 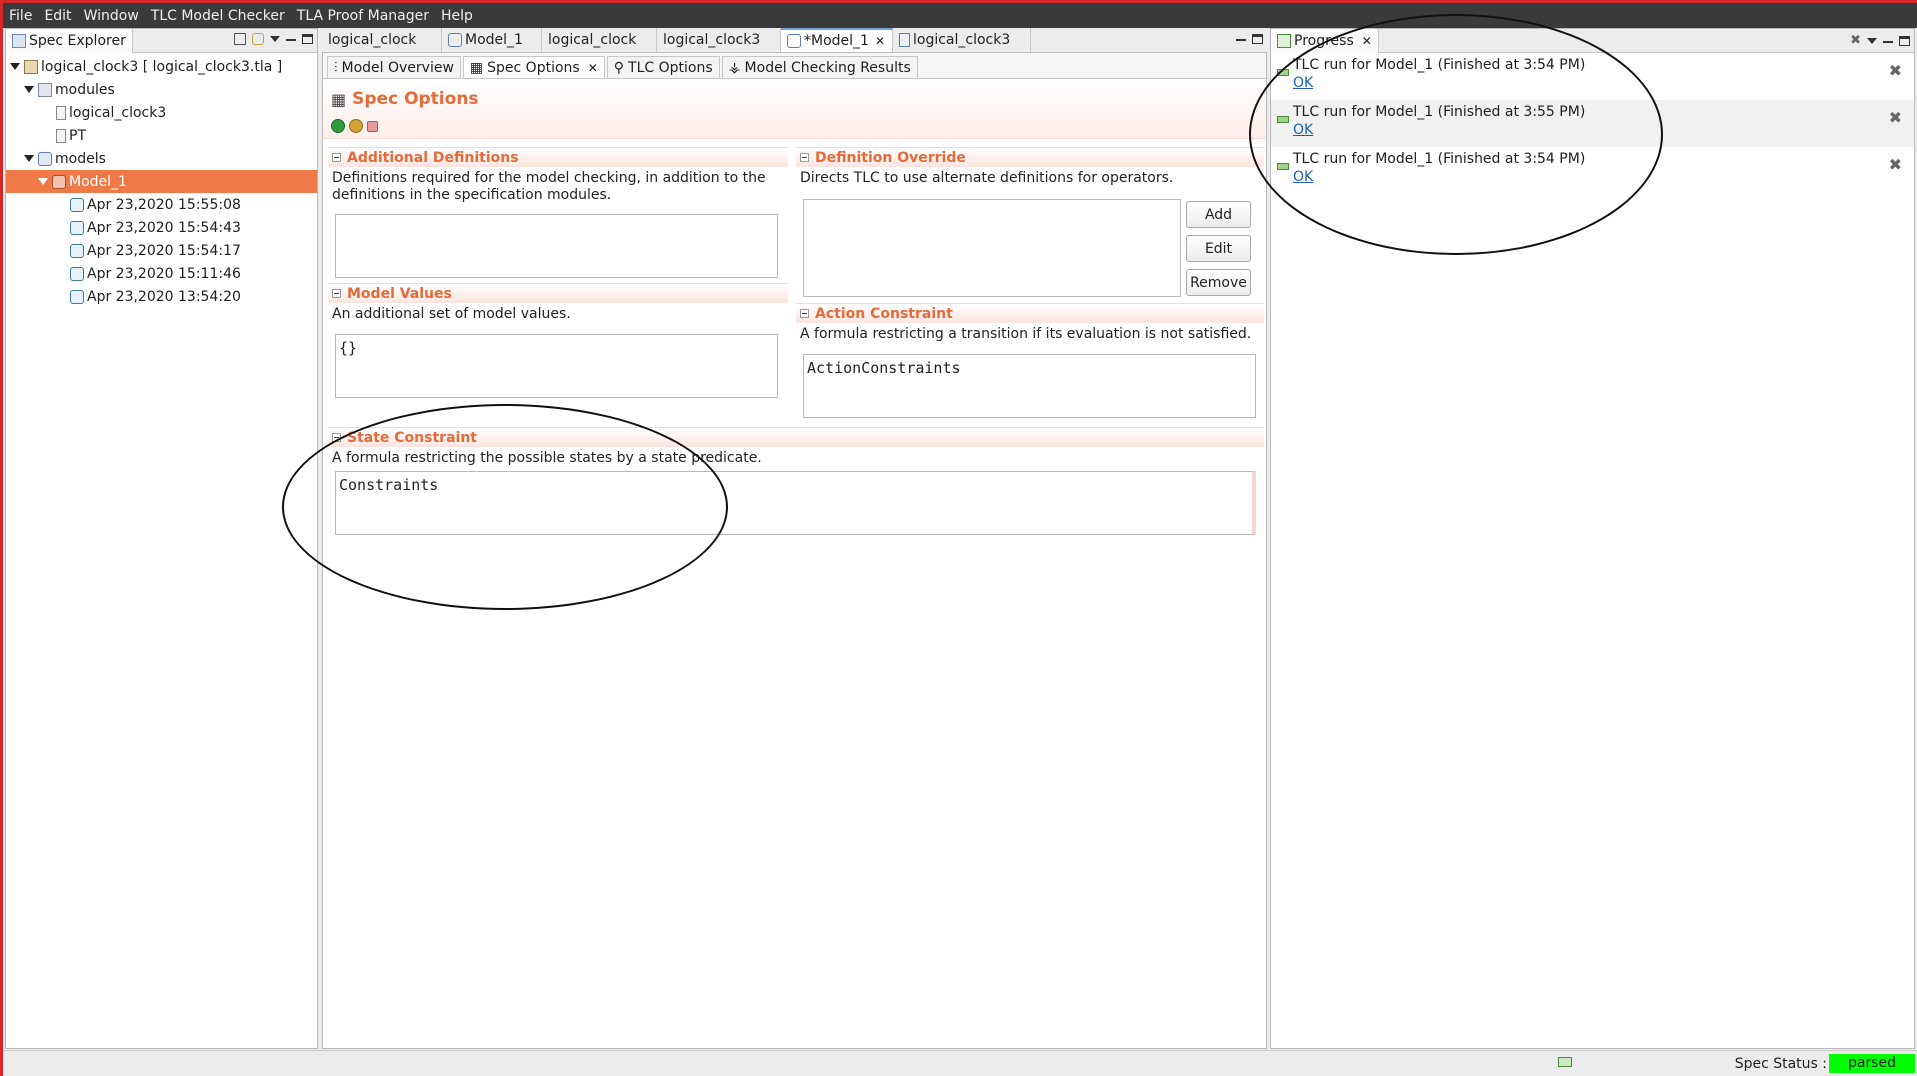 What do you see at coordinates (558, 293) in the screenshot?
I see `section-header: Model Values` at bounding box center [558, 293].